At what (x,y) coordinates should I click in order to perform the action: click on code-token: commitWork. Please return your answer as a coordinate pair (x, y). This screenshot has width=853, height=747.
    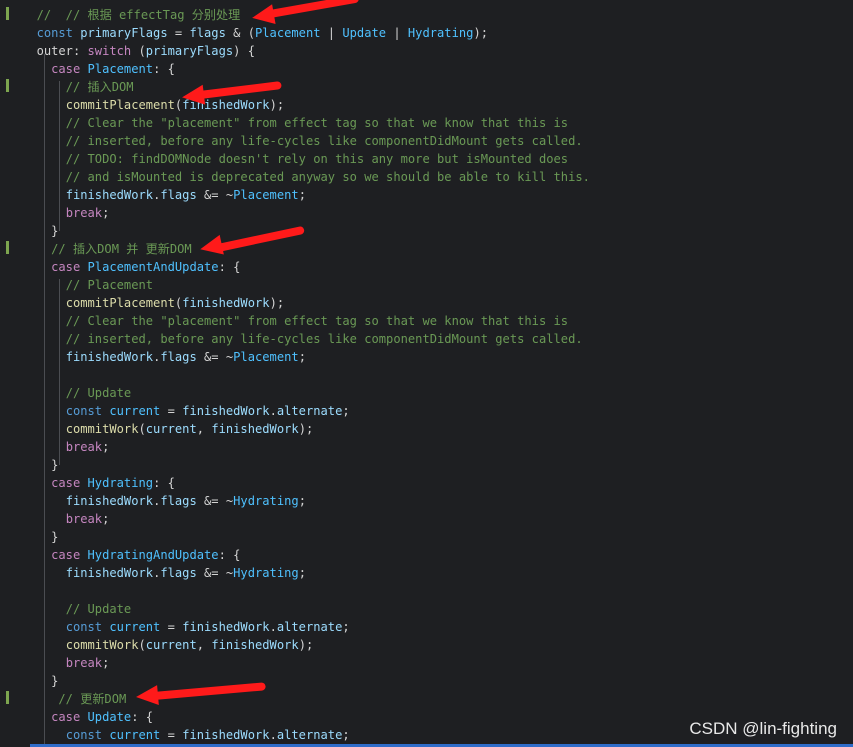
    Looking at the image, I should click on (102, 429).